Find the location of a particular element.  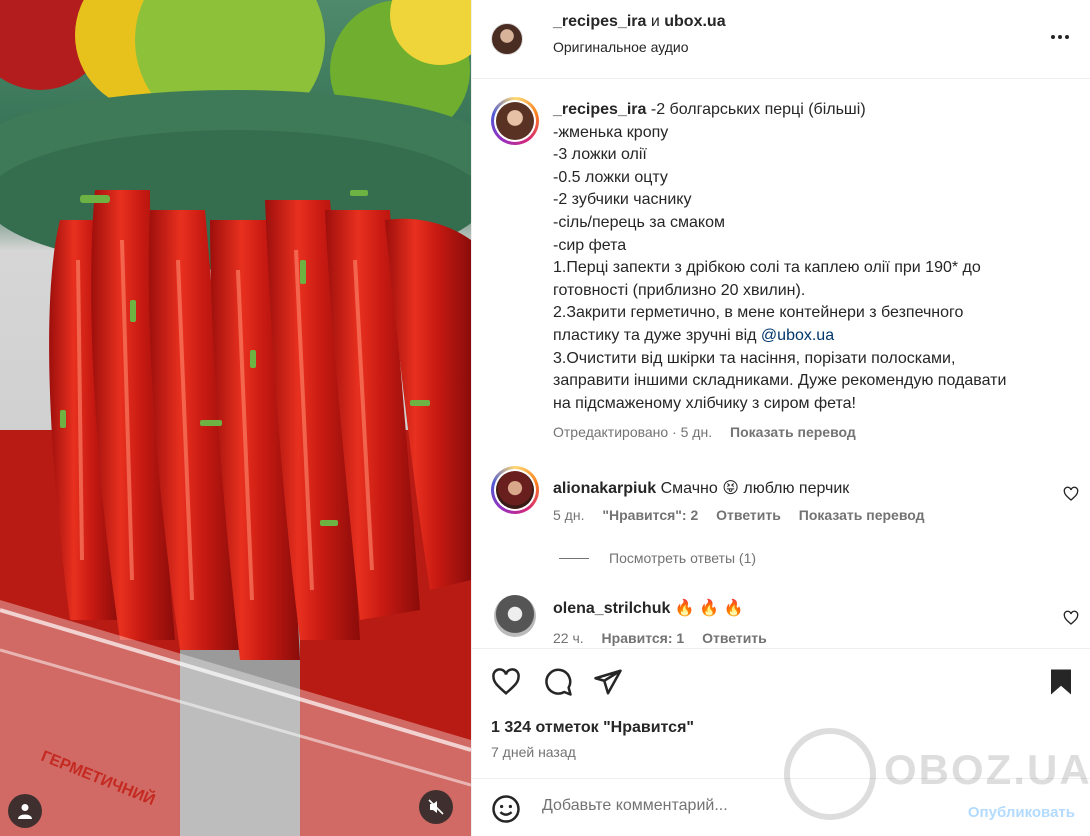

caption-username: _recipes_ira is located at coordinates (599, 109).